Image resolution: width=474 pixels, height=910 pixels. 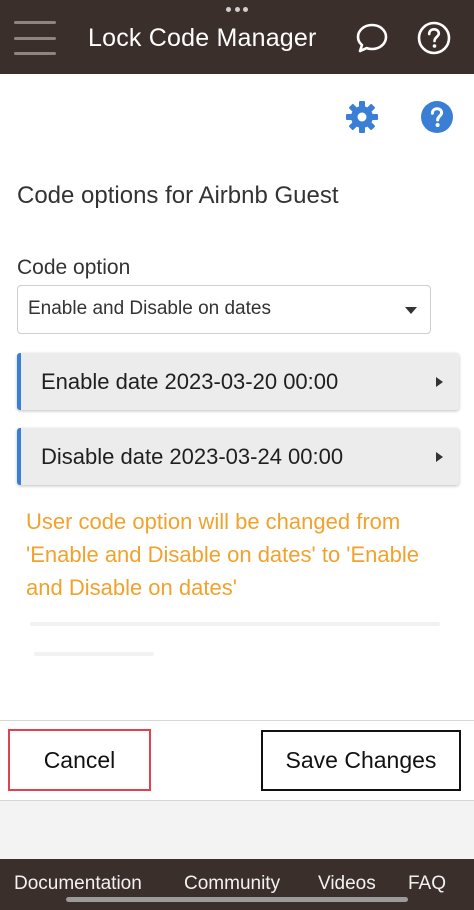 I want to click on enable-date-text: Enable date 2023-03-20 00:00, so click(x=190, y=381).